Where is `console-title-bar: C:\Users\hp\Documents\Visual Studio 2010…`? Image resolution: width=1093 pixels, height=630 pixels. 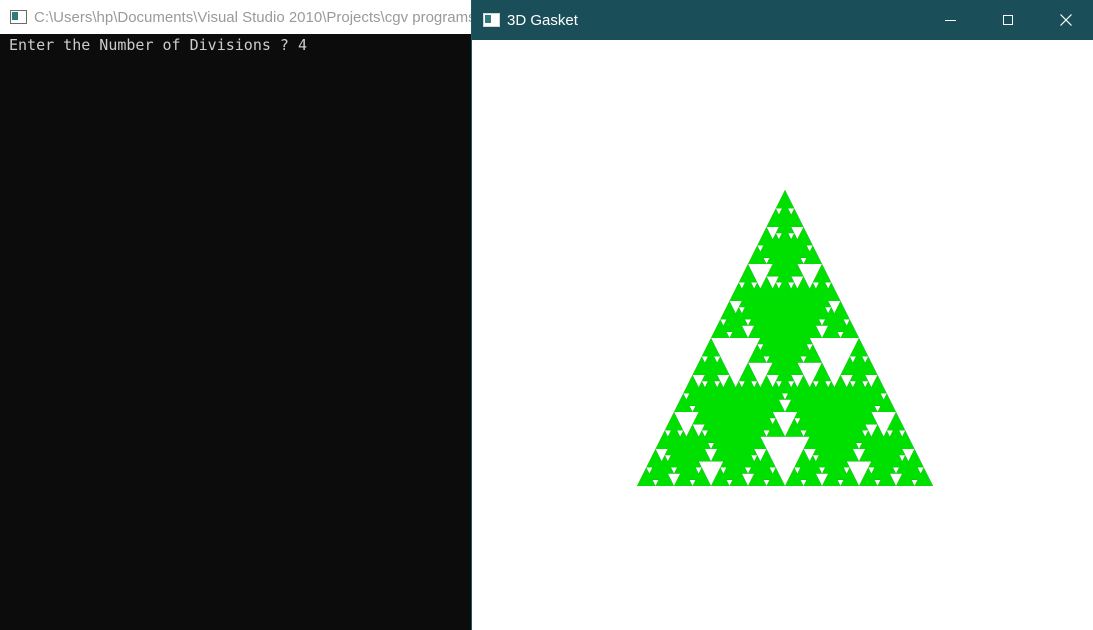
console-title-bar: C:\Users\hp\Documents\Visual Studio 2010… is located at coordinates (236, 17).